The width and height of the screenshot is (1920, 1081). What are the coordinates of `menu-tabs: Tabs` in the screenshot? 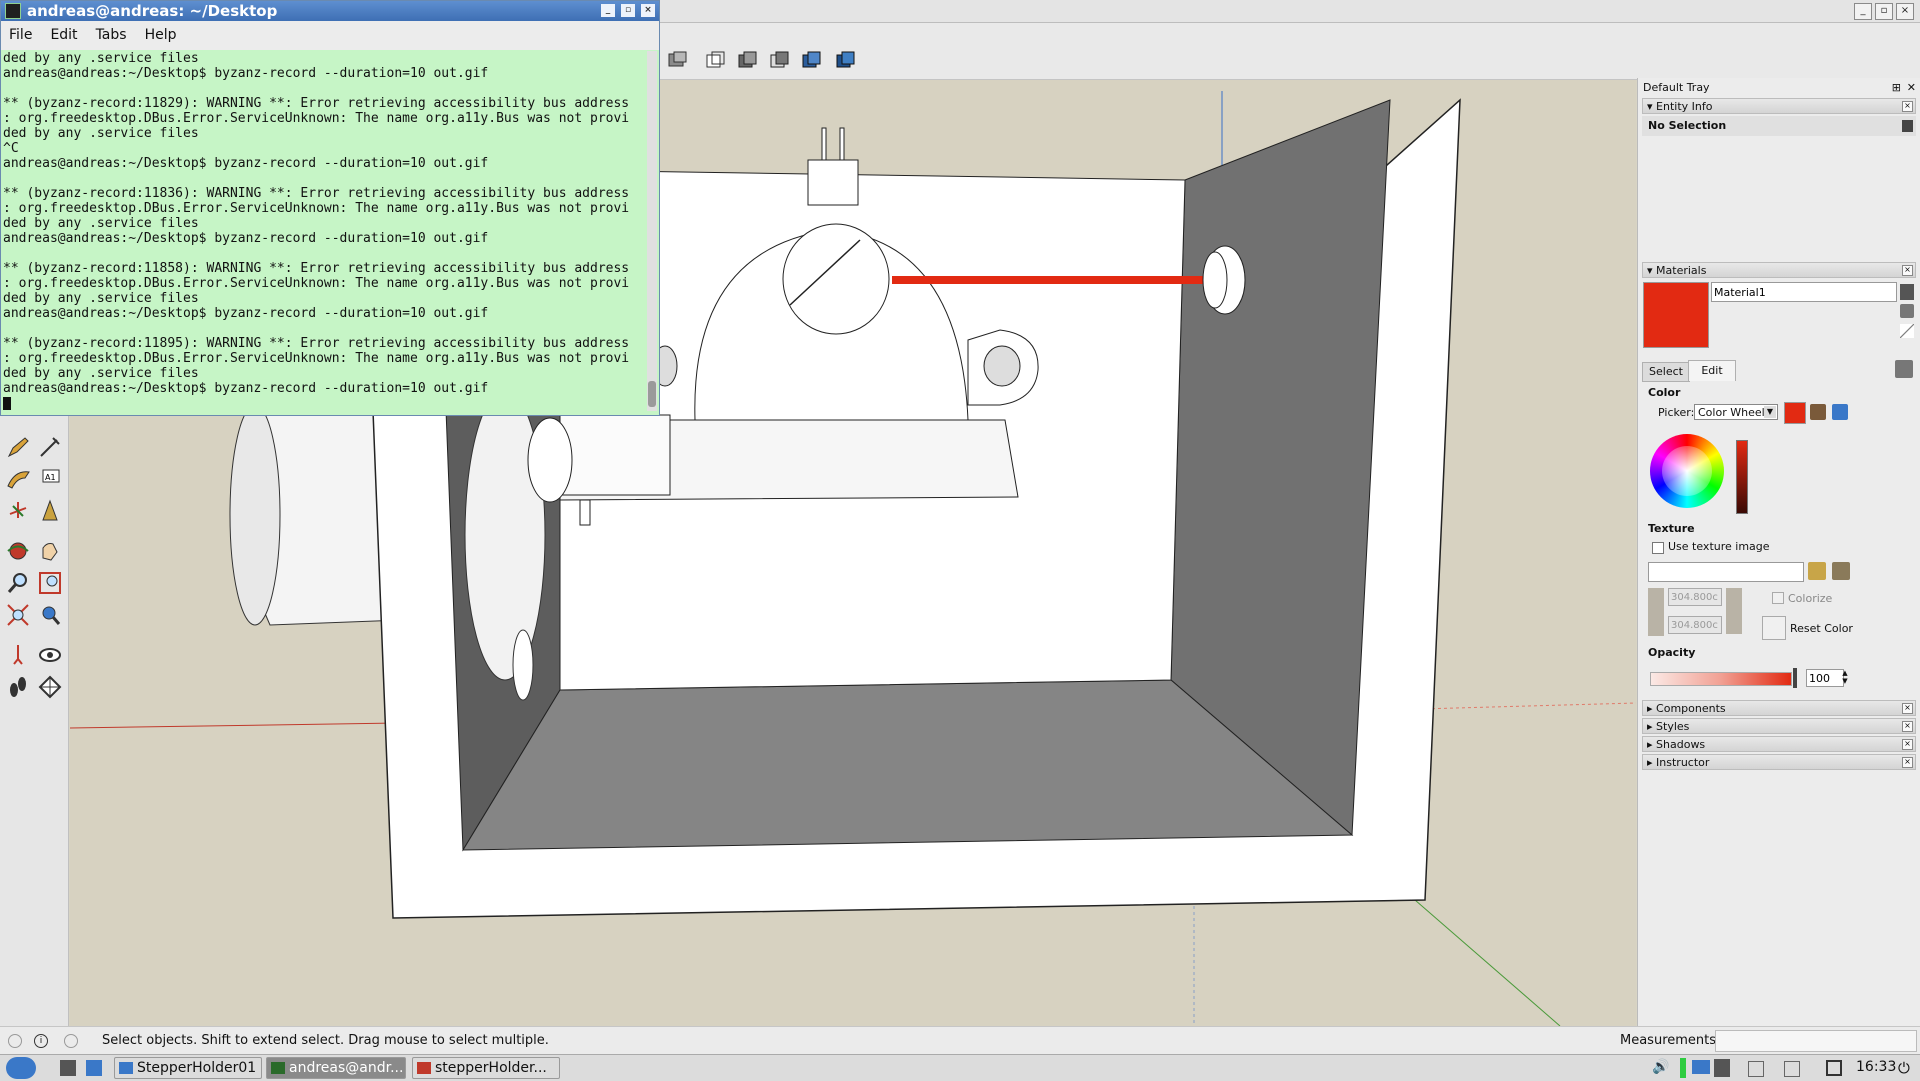 It's located at (111, 35).